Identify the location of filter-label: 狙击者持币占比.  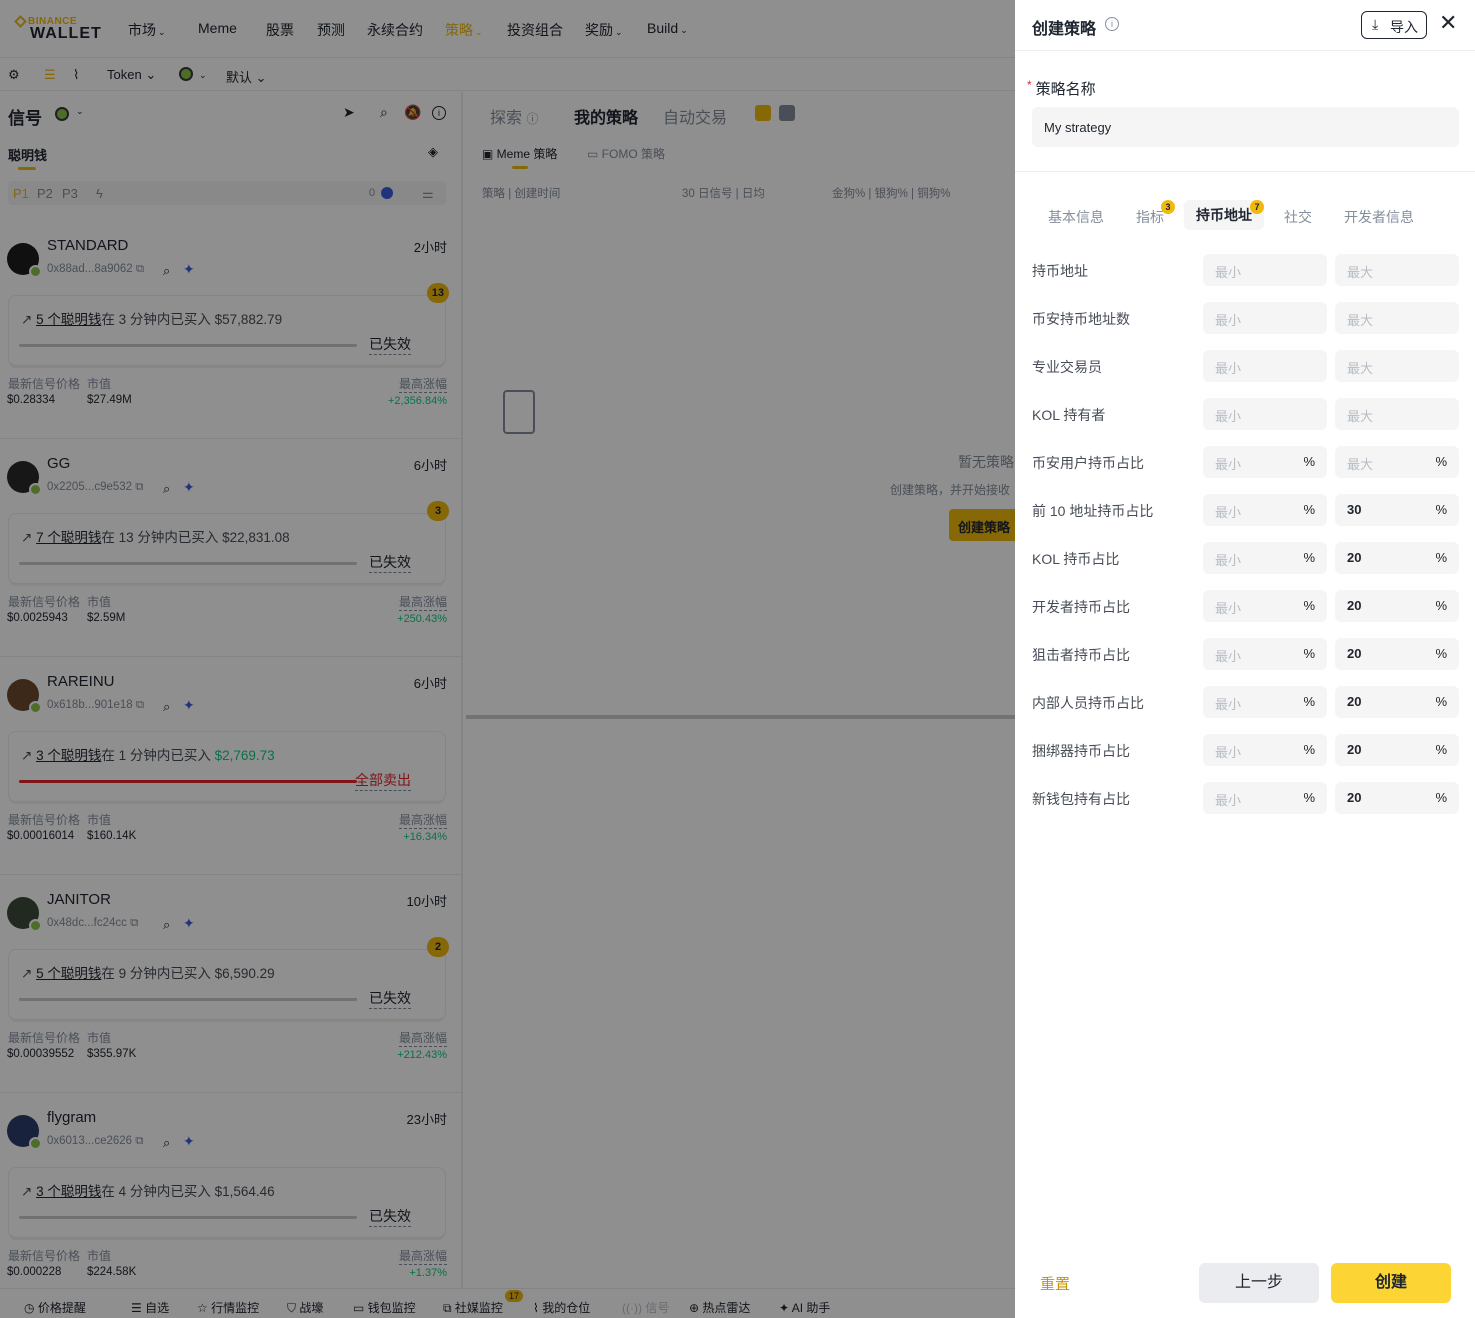
(1081, 655).